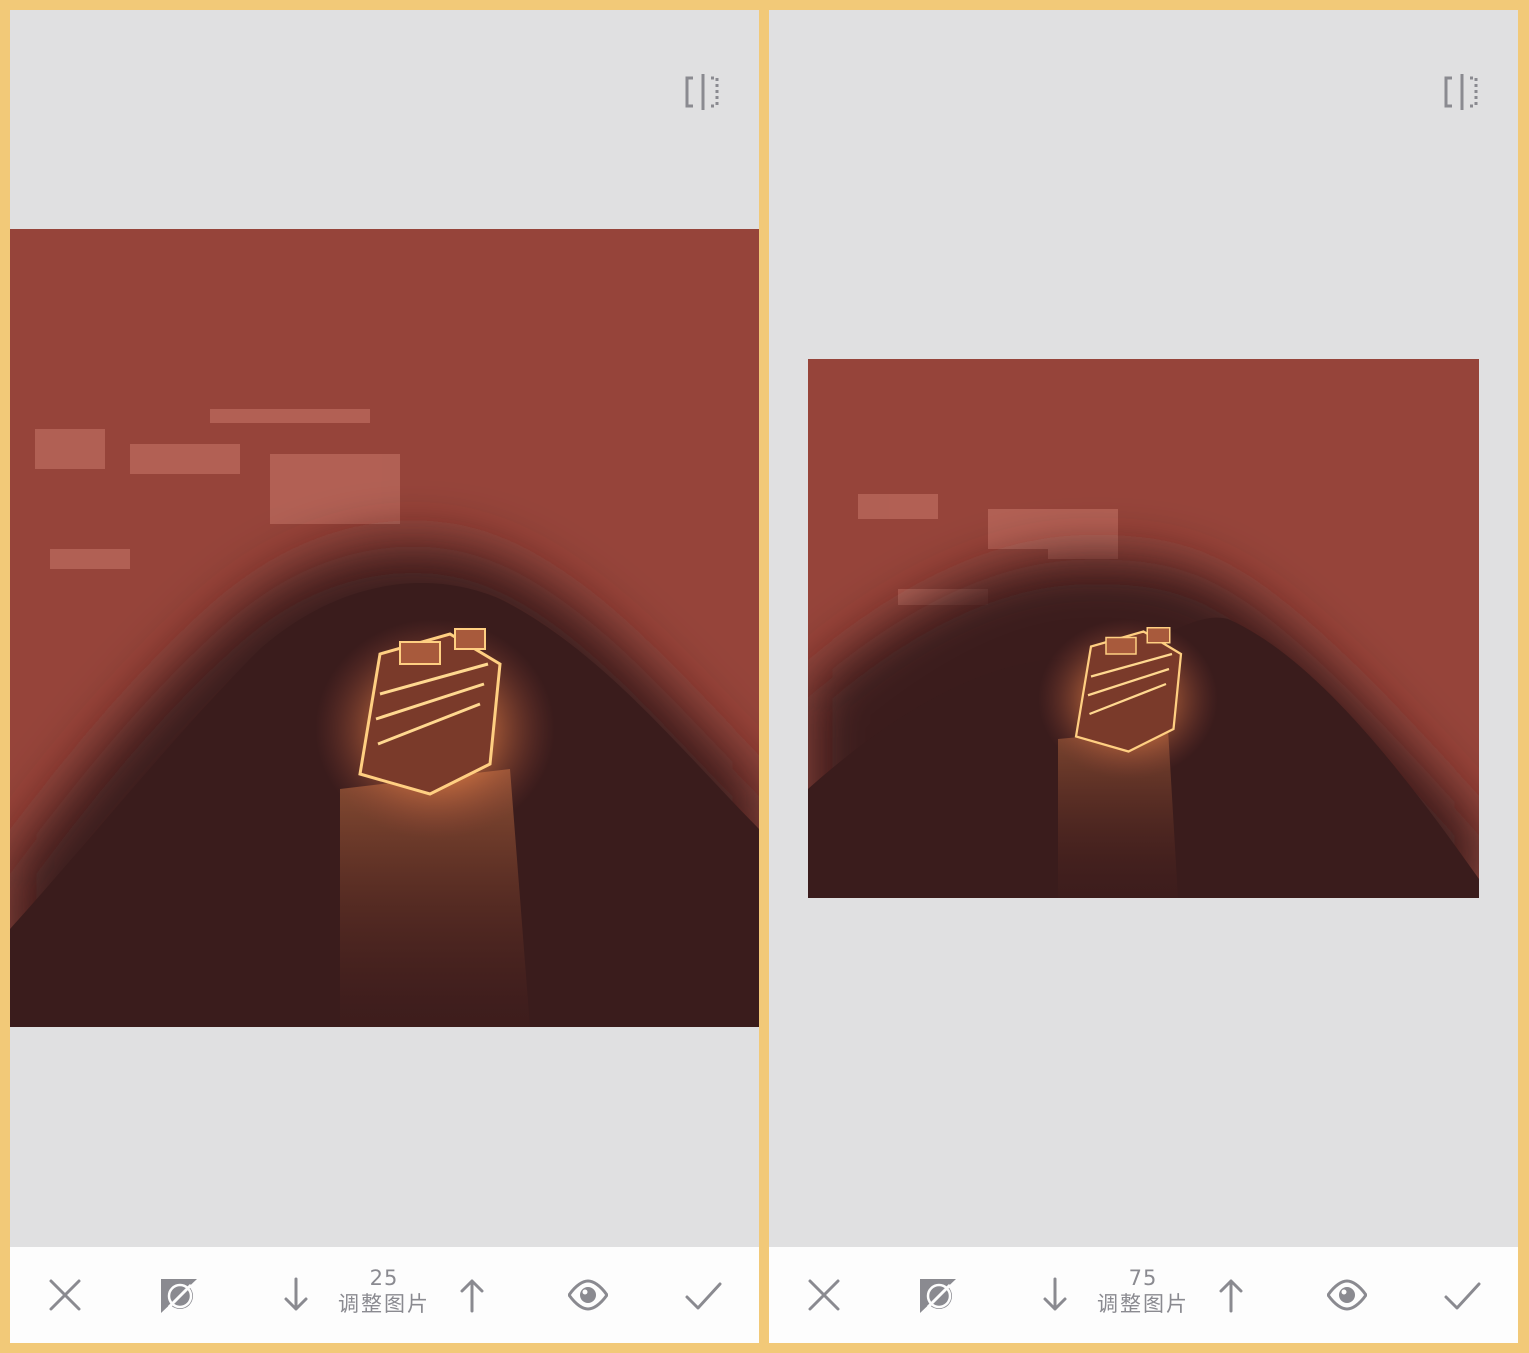  I want to click on bottom-toolbar: 75 调整图片, so click(1143, 1295).